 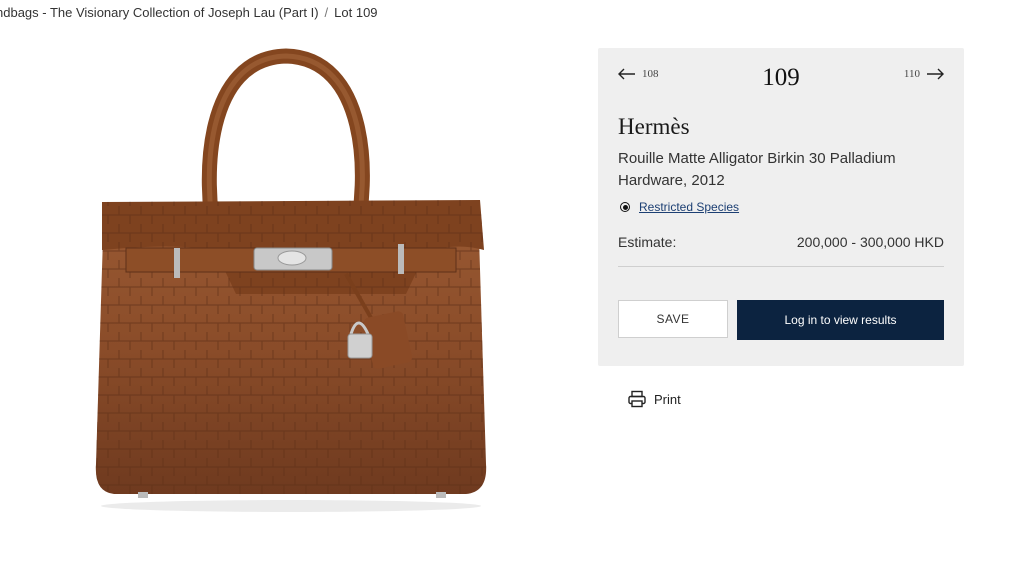 I want to click on login-to-view-results-button: Log in to view results, so click(x=840, y=320).